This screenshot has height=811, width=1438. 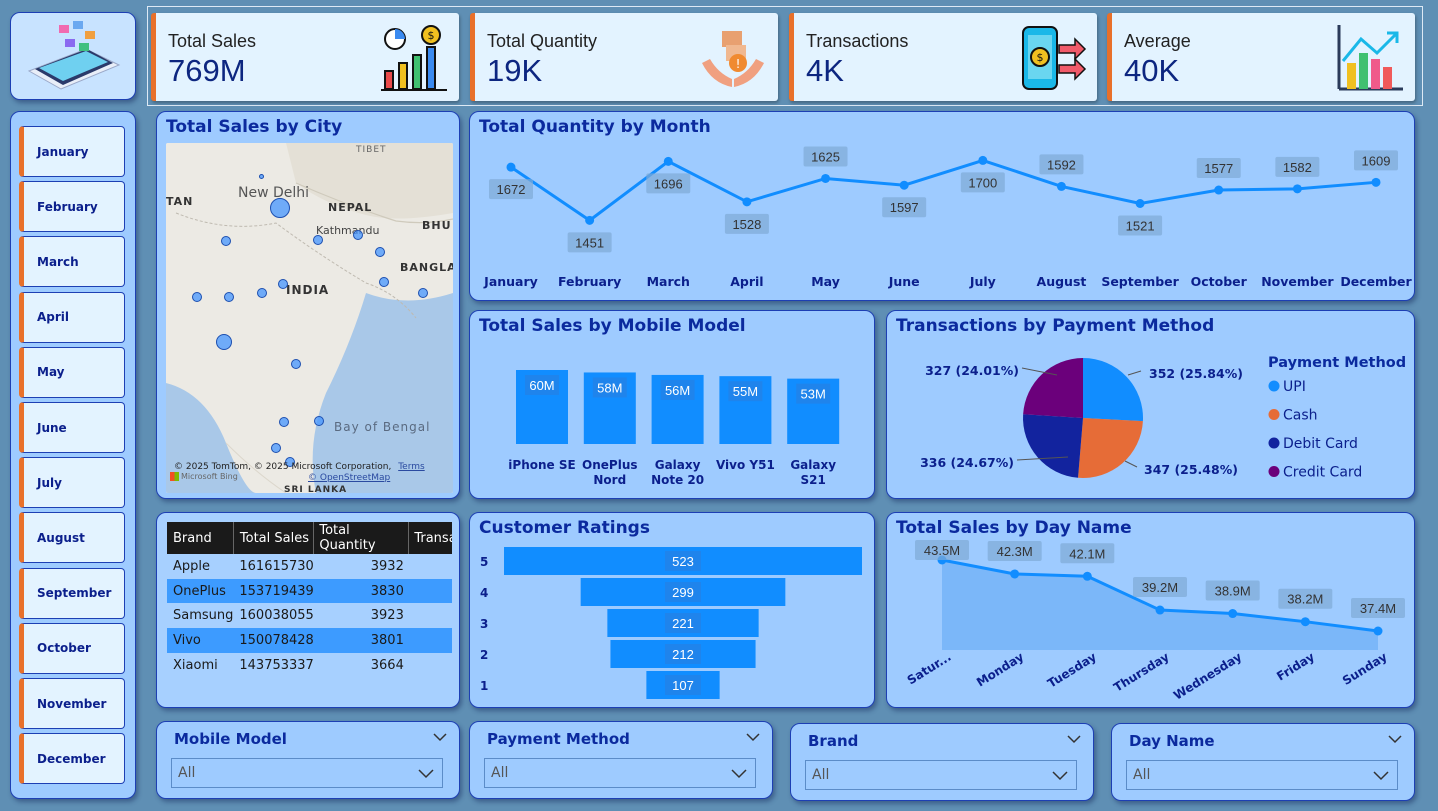 I want to click on slicer-value: All, so click(x=821, y=775).